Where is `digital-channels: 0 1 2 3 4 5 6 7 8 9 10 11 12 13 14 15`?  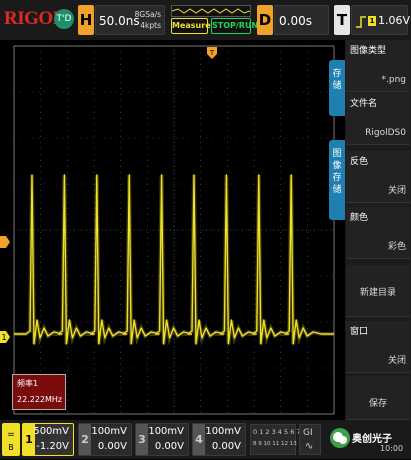
digital-channels: 0 1 2 3 4 5 6 7 8 9 10 11 12 13 14 15 is located at coordinates (282, 439).